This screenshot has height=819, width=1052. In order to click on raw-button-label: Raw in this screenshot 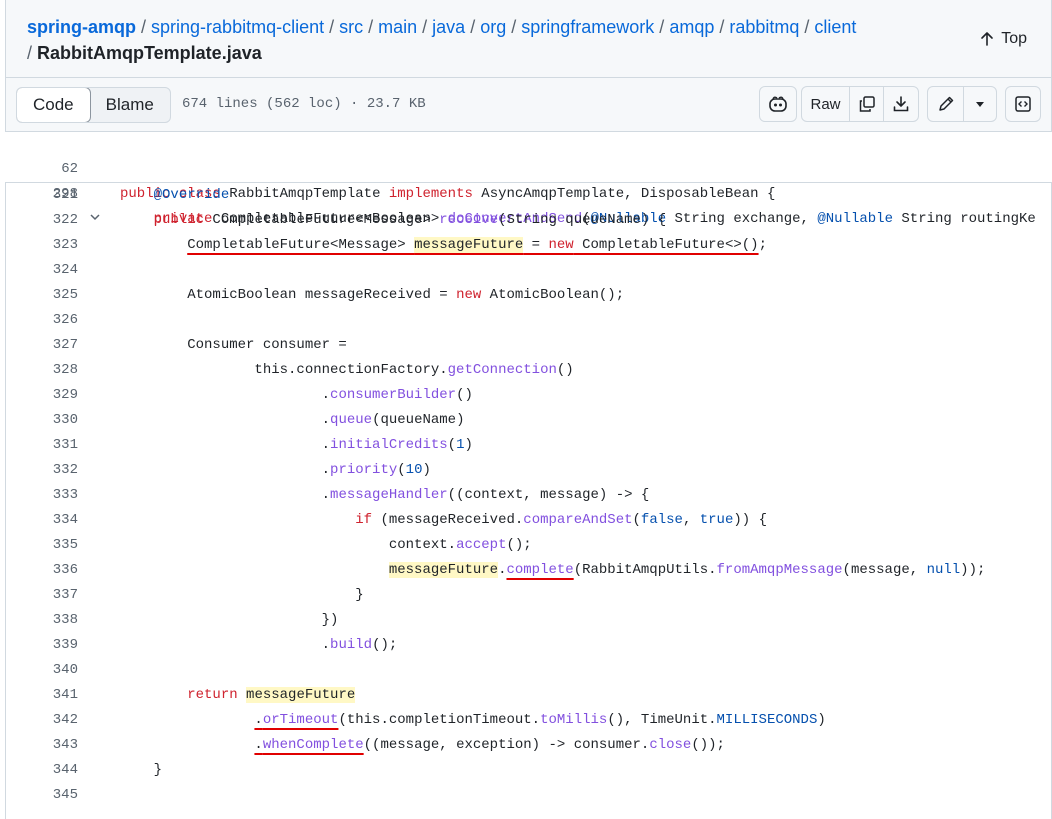, I will do `click(825, 104)`.